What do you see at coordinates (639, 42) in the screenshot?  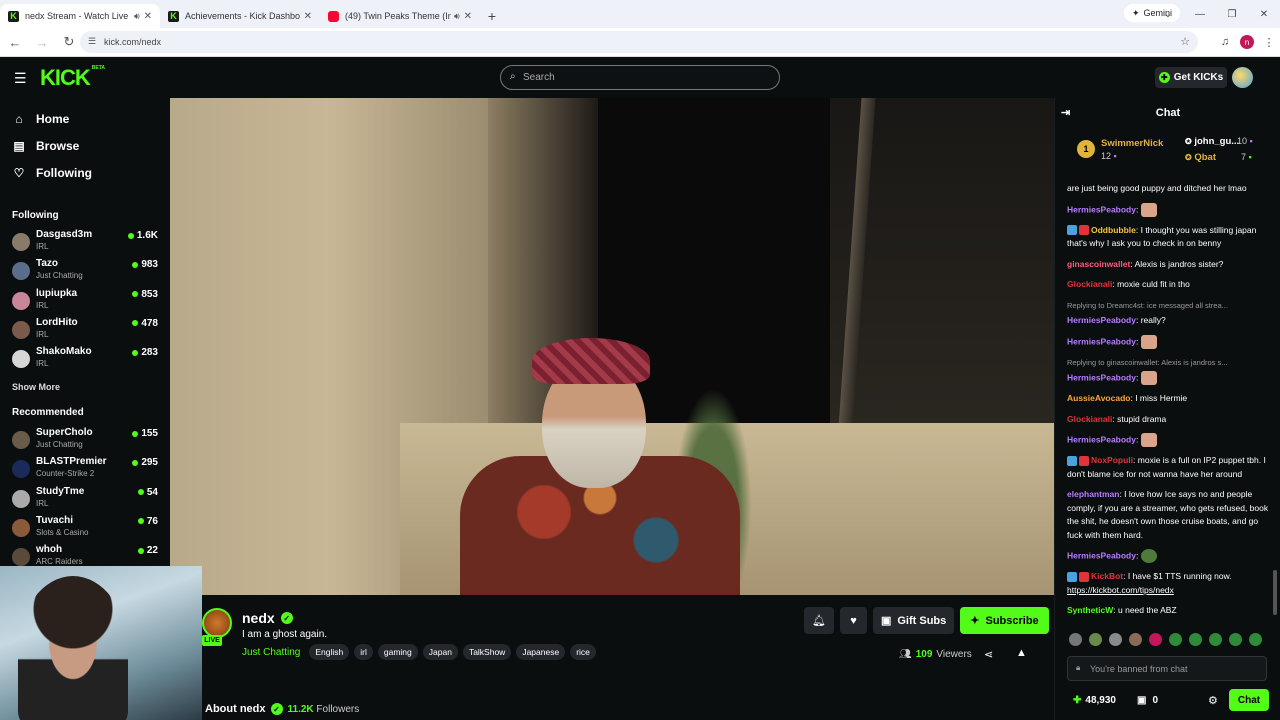 I see `url-field: ☰ kick.com/nedx ☆` at bounding box center [639, 42].